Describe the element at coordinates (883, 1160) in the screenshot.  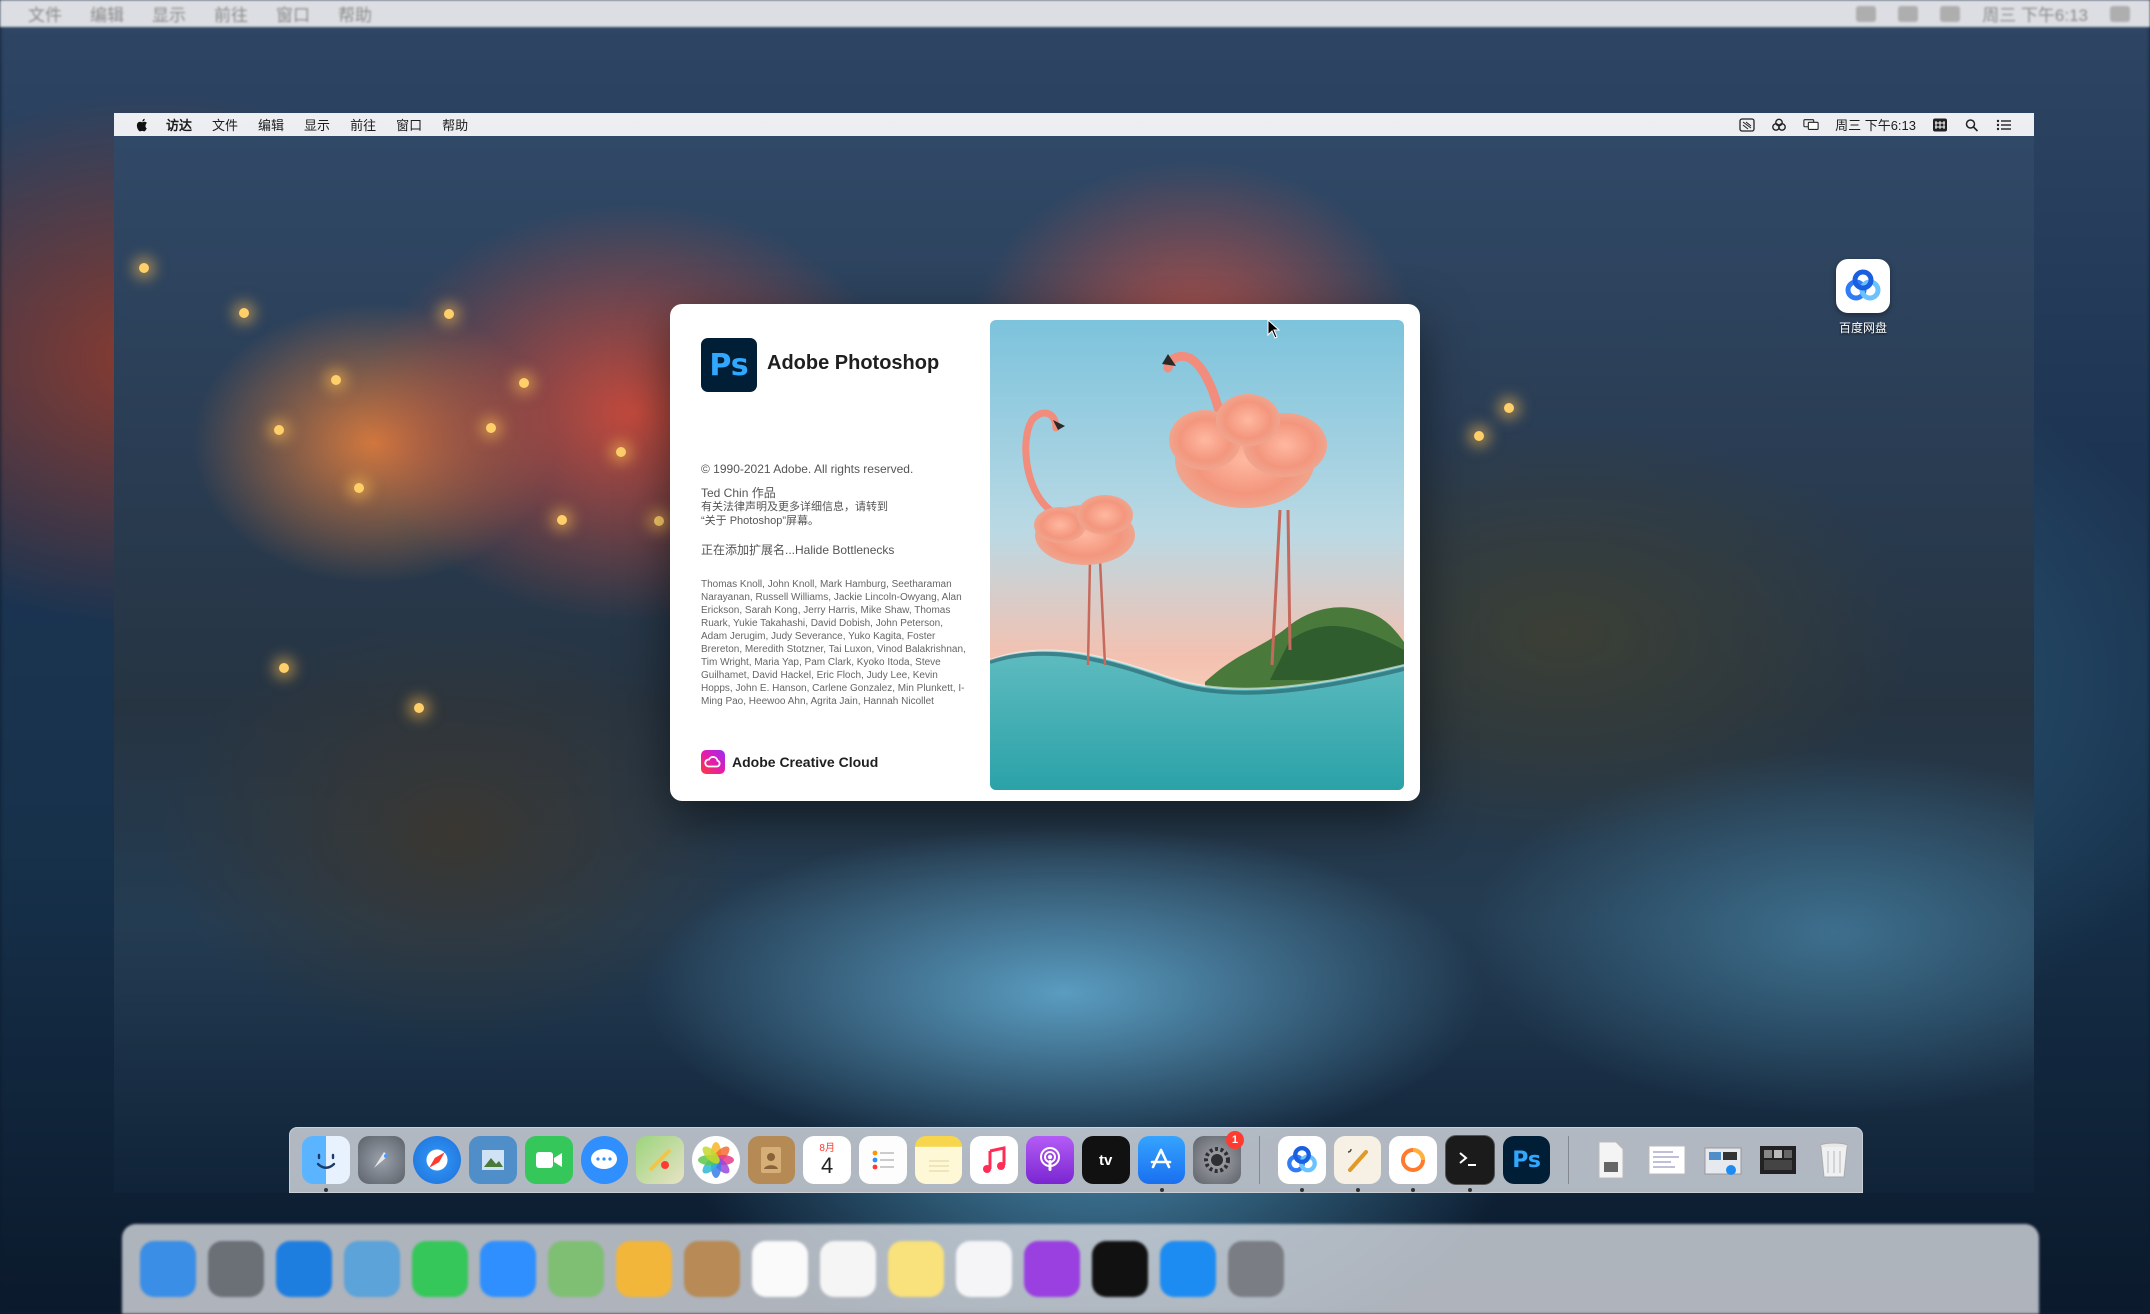
I see `dock-reminders-icon` at that location.